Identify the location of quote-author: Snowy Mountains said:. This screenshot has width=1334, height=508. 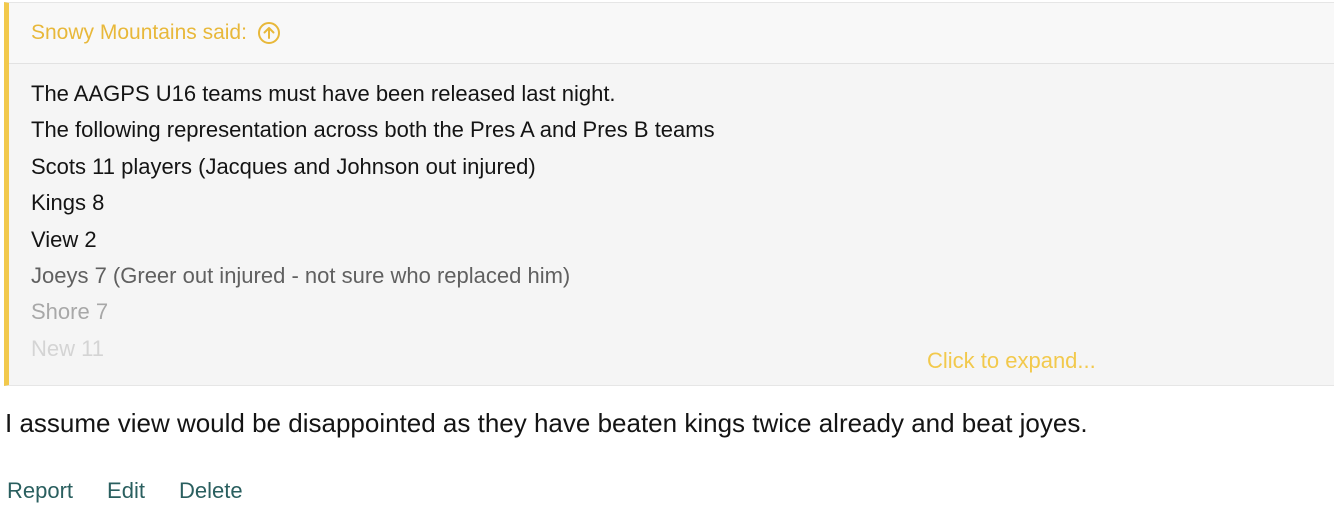
(156, 33).